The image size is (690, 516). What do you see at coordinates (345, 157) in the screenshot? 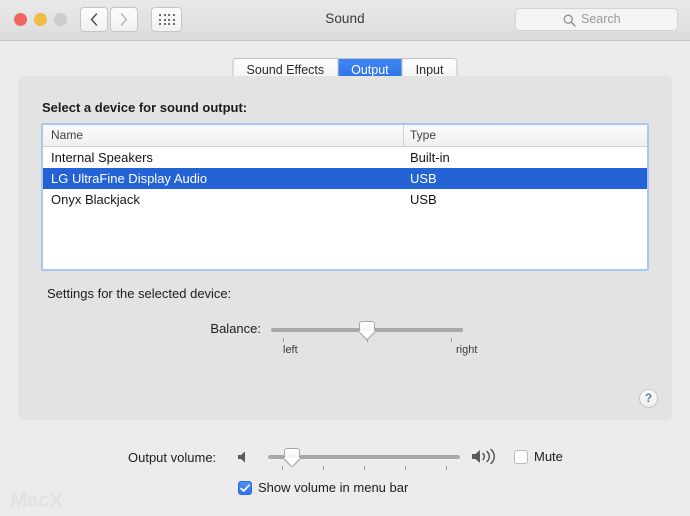
I see `table-row: Internal Speakers Built-in` at bounding box center [345, 157].